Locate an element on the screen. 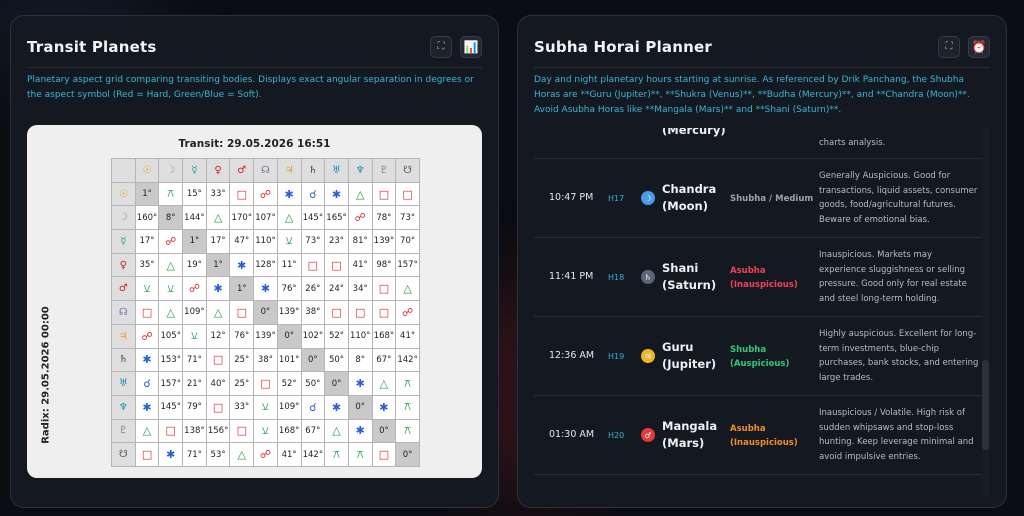  aspect-cell: 78° is located at coordinates (384, 218).